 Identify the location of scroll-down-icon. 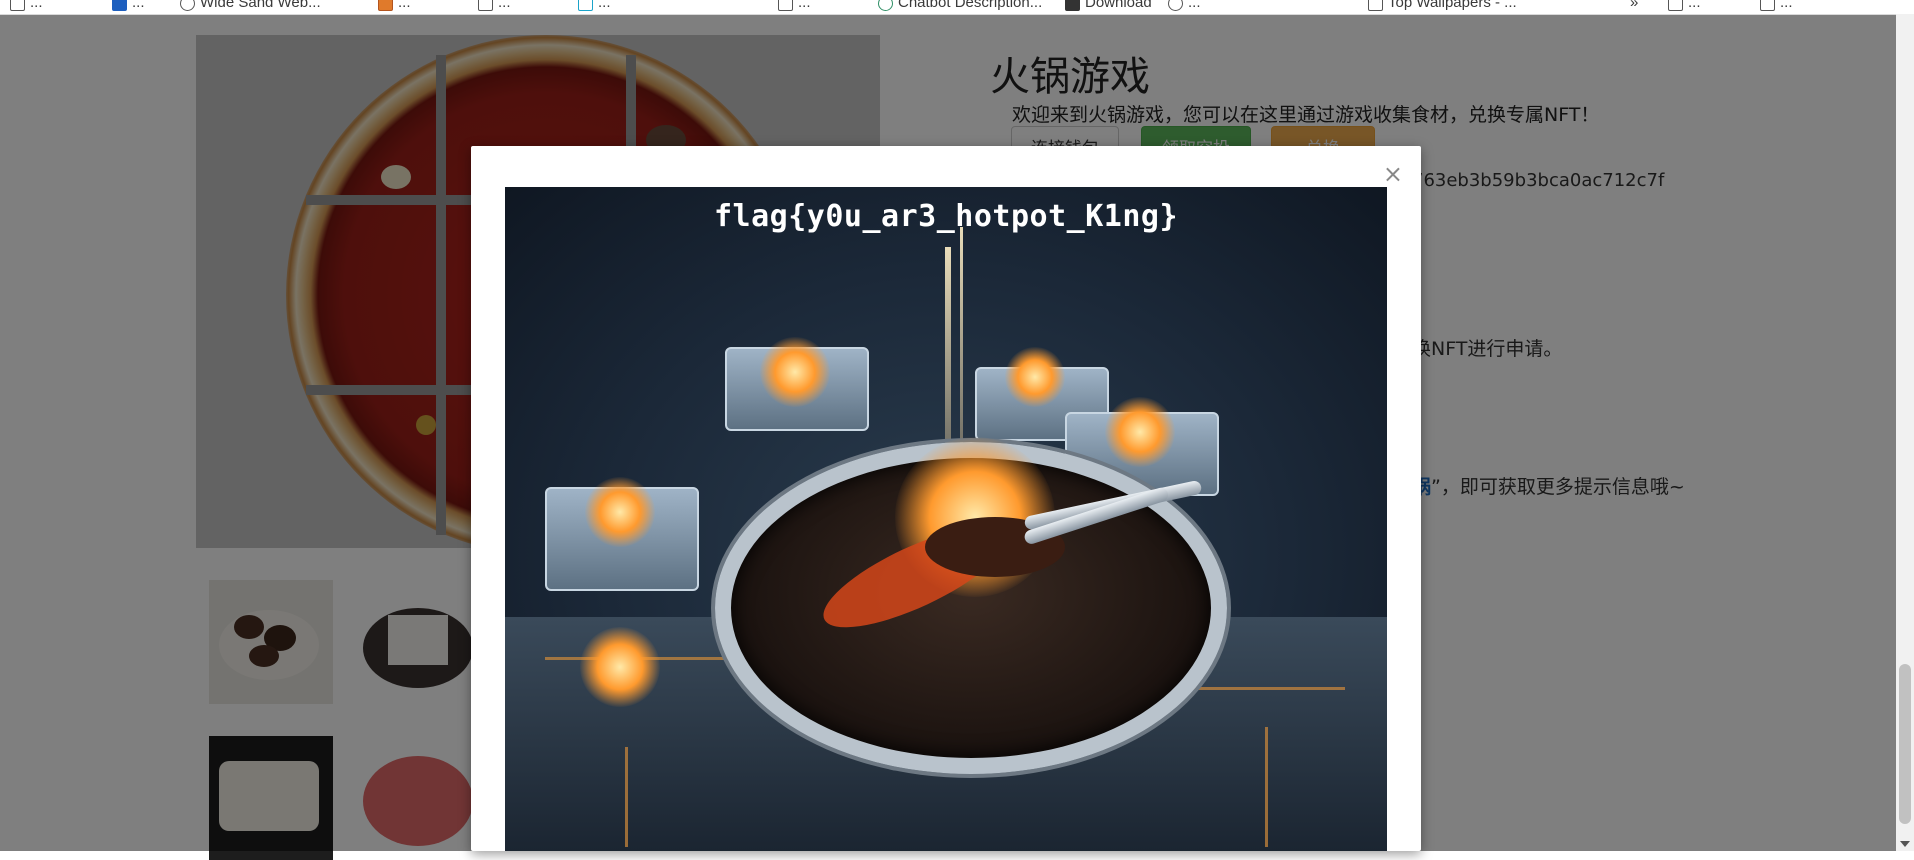
(1905, 844).